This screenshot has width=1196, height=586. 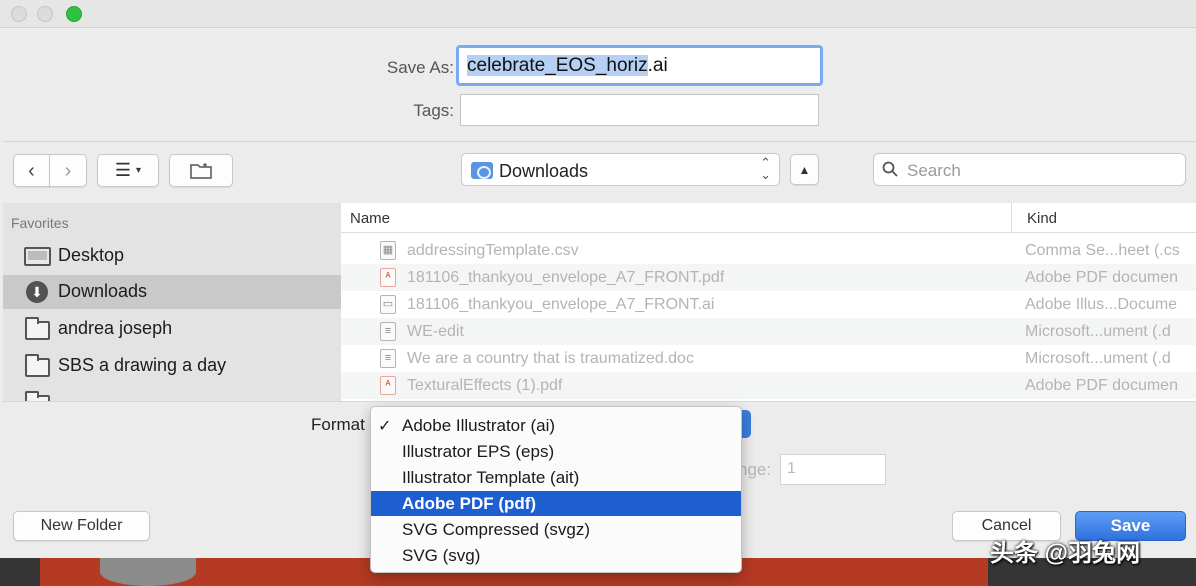 I want to click on filename-extension: .ai, so click(x=657, y=65).